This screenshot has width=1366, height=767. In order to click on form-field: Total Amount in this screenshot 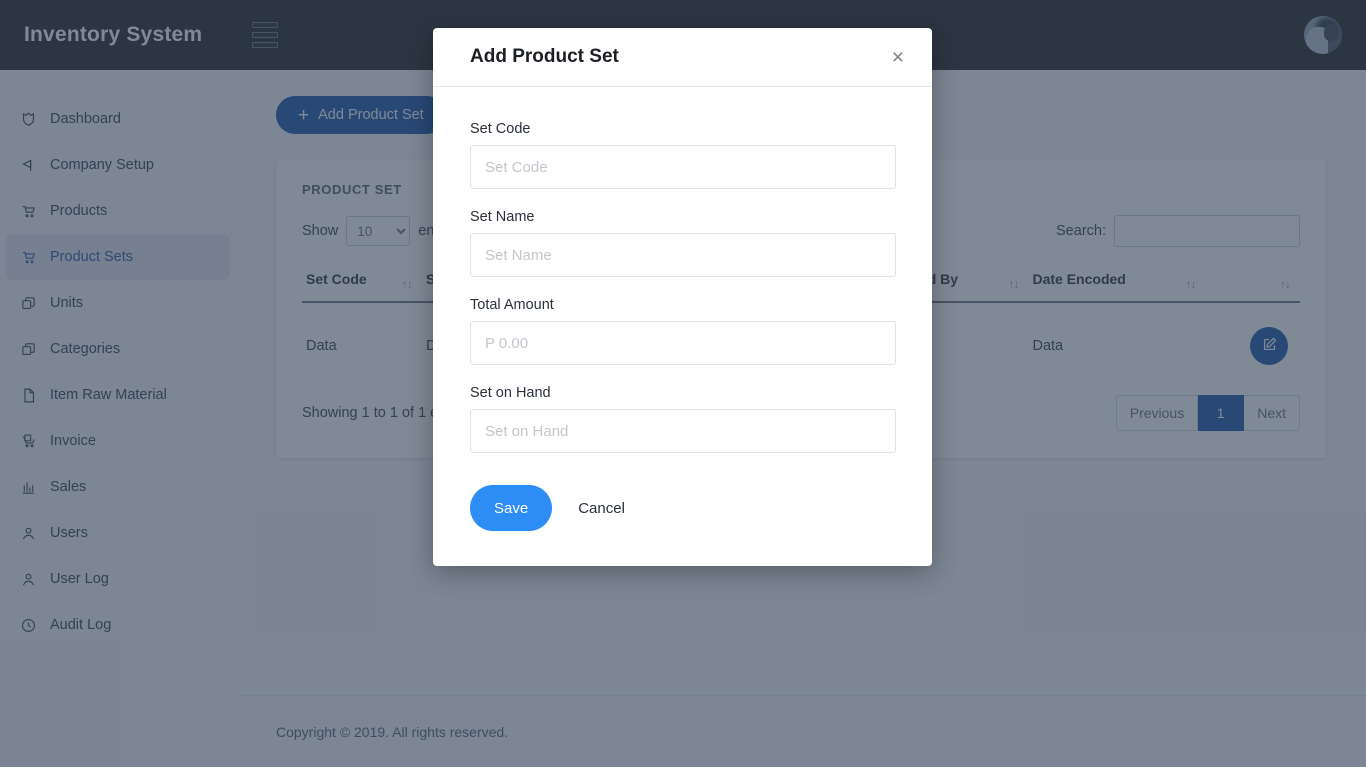, I will do `click(683, 331)`.